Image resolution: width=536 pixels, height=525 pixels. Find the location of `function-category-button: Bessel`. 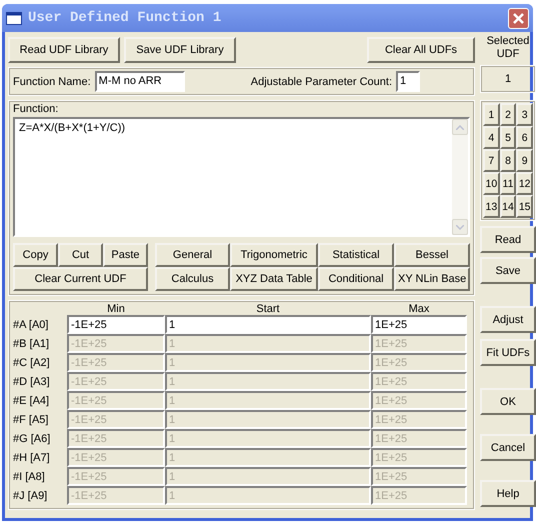

function-category-button: Bessel is located at coordinates (432, 255).